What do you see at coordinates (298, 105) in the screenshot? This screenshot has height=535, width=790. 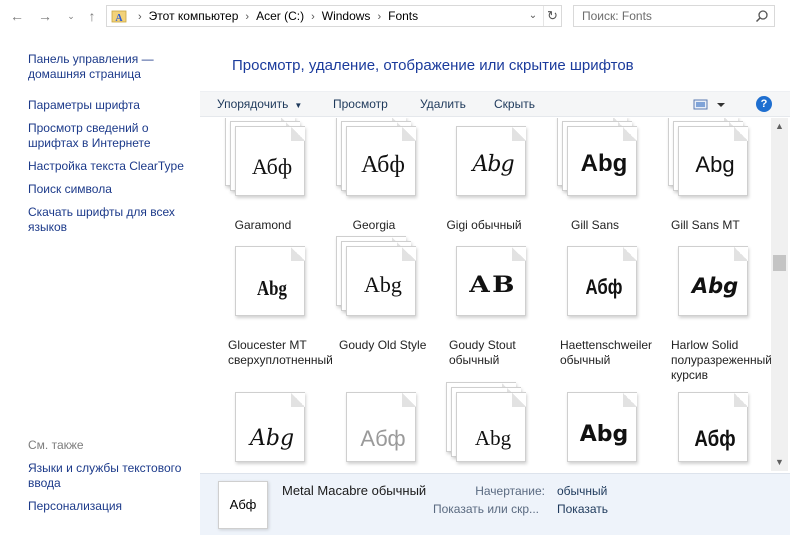 I see `dropdown-arrow-icon: ▼` at bounding box center [298, 105].